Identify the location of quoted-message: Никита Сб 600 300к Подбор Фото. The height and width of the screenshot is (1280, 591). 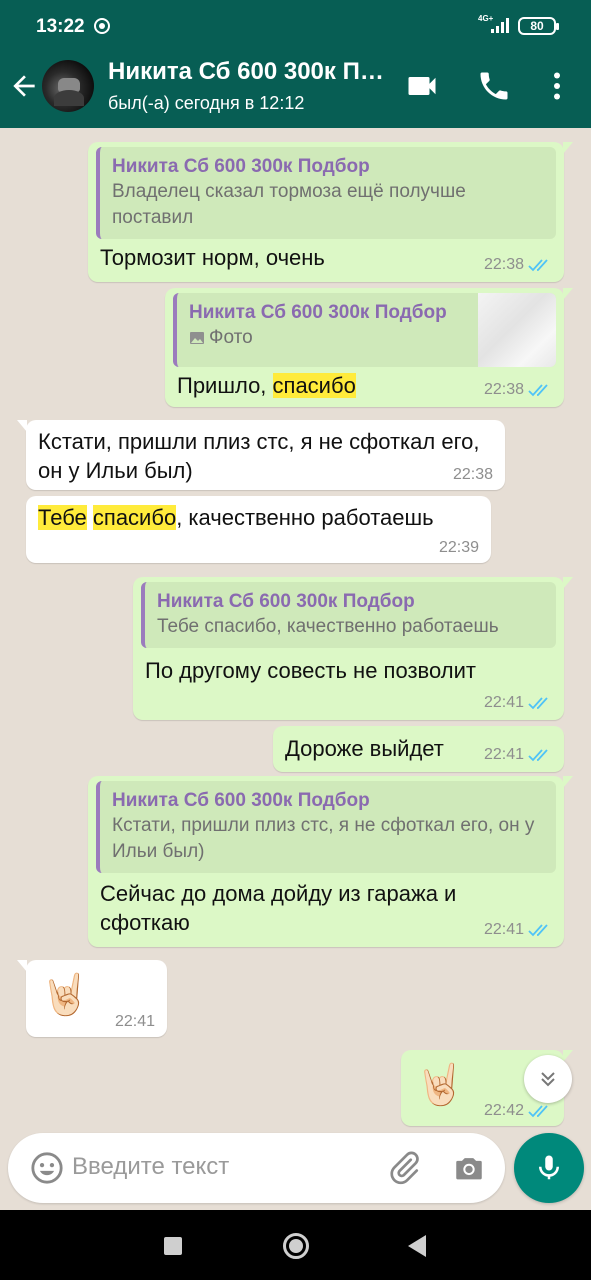
(364, 330).